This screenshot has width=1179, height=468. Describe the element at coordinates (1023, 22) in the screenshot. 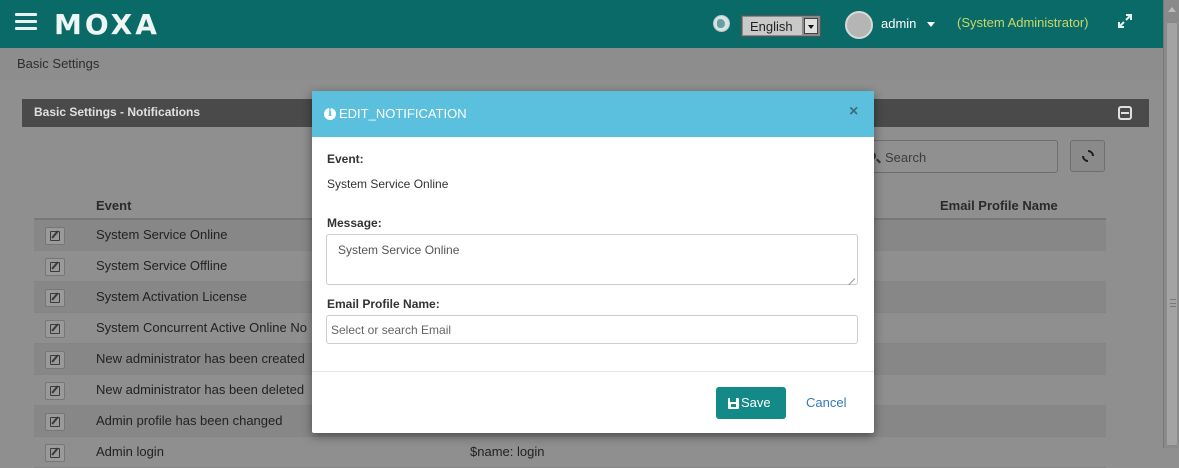

I see `user-role: (System Administrator)` at that location.